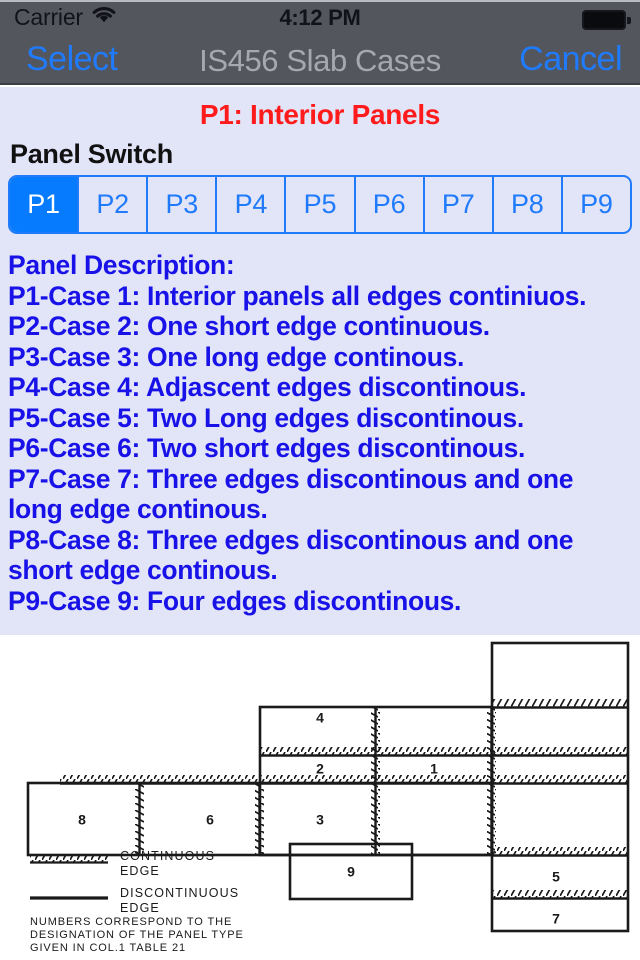 This screenshot has width=640, height=960. Describe the element at coordinates (179, 893) in the screenshot. I see `legend-discontinuous-line1: DISCONTINUOUS` at that location.